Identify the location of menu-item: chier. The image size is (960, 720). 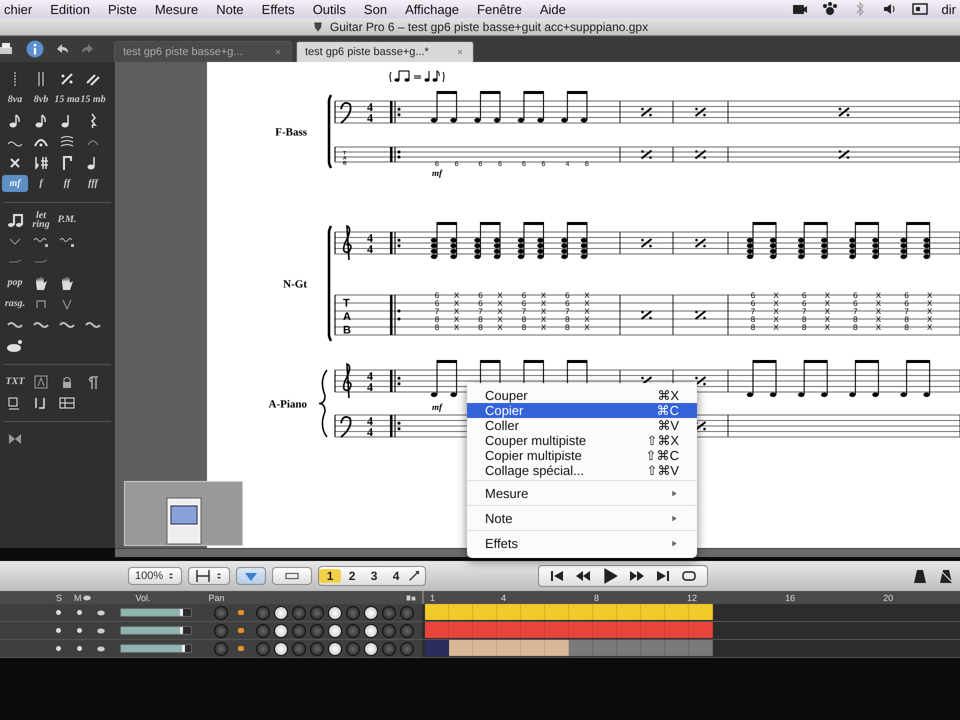
(23, 9).